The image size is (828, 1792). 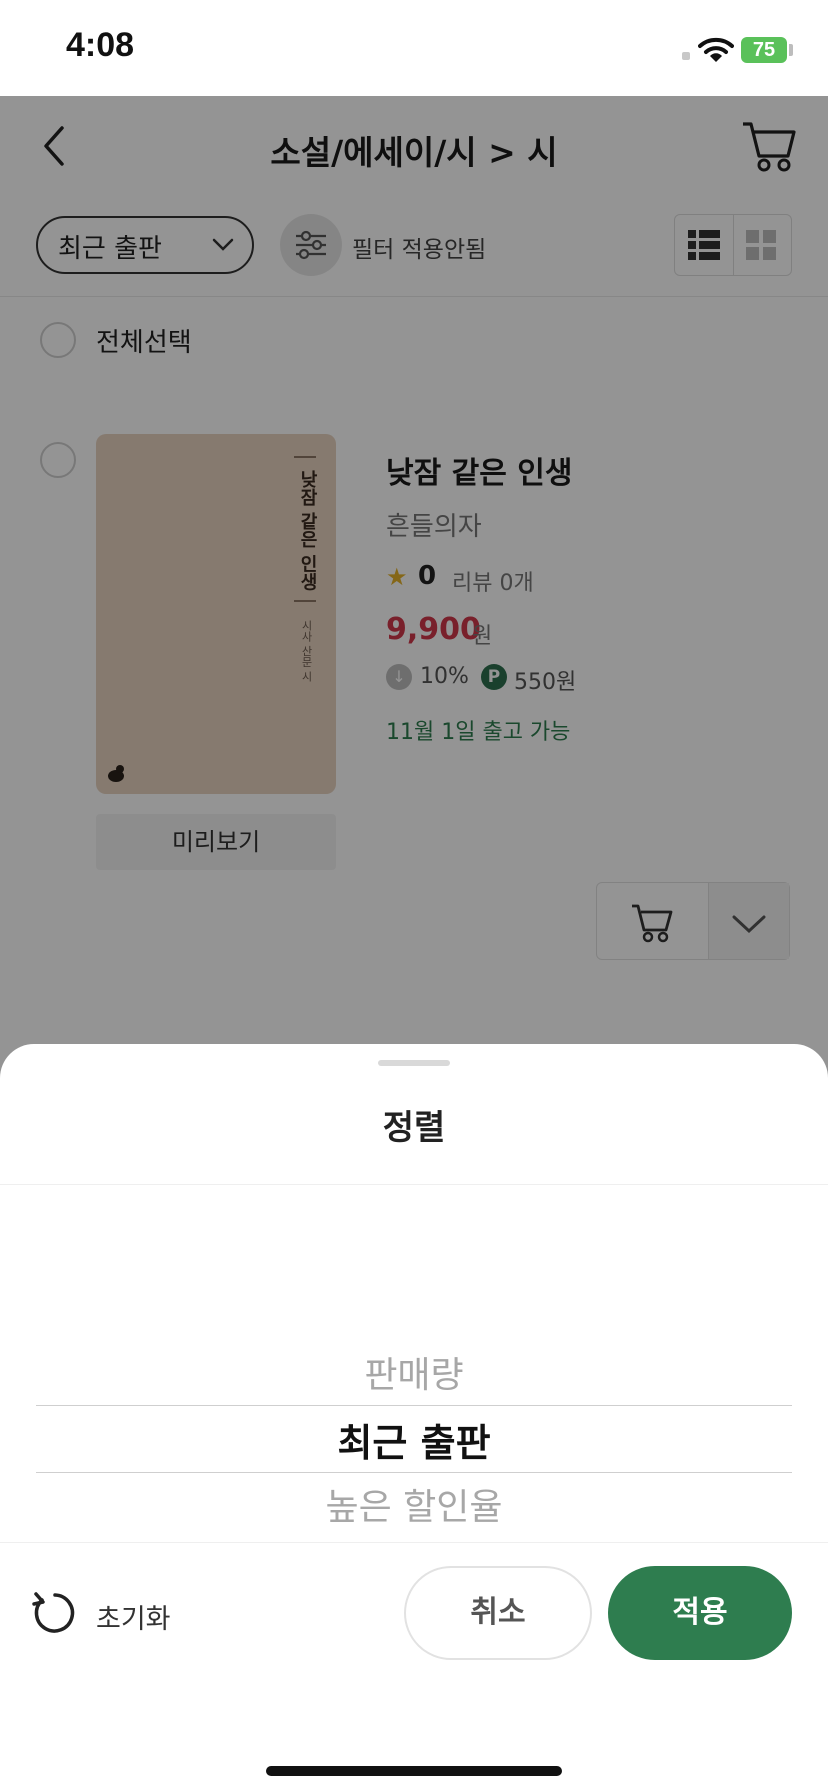 What do you see at coordinates (700, 1613) in the screenshot?
I see `apply-button: 적용` at bounding box center [700, 1613].